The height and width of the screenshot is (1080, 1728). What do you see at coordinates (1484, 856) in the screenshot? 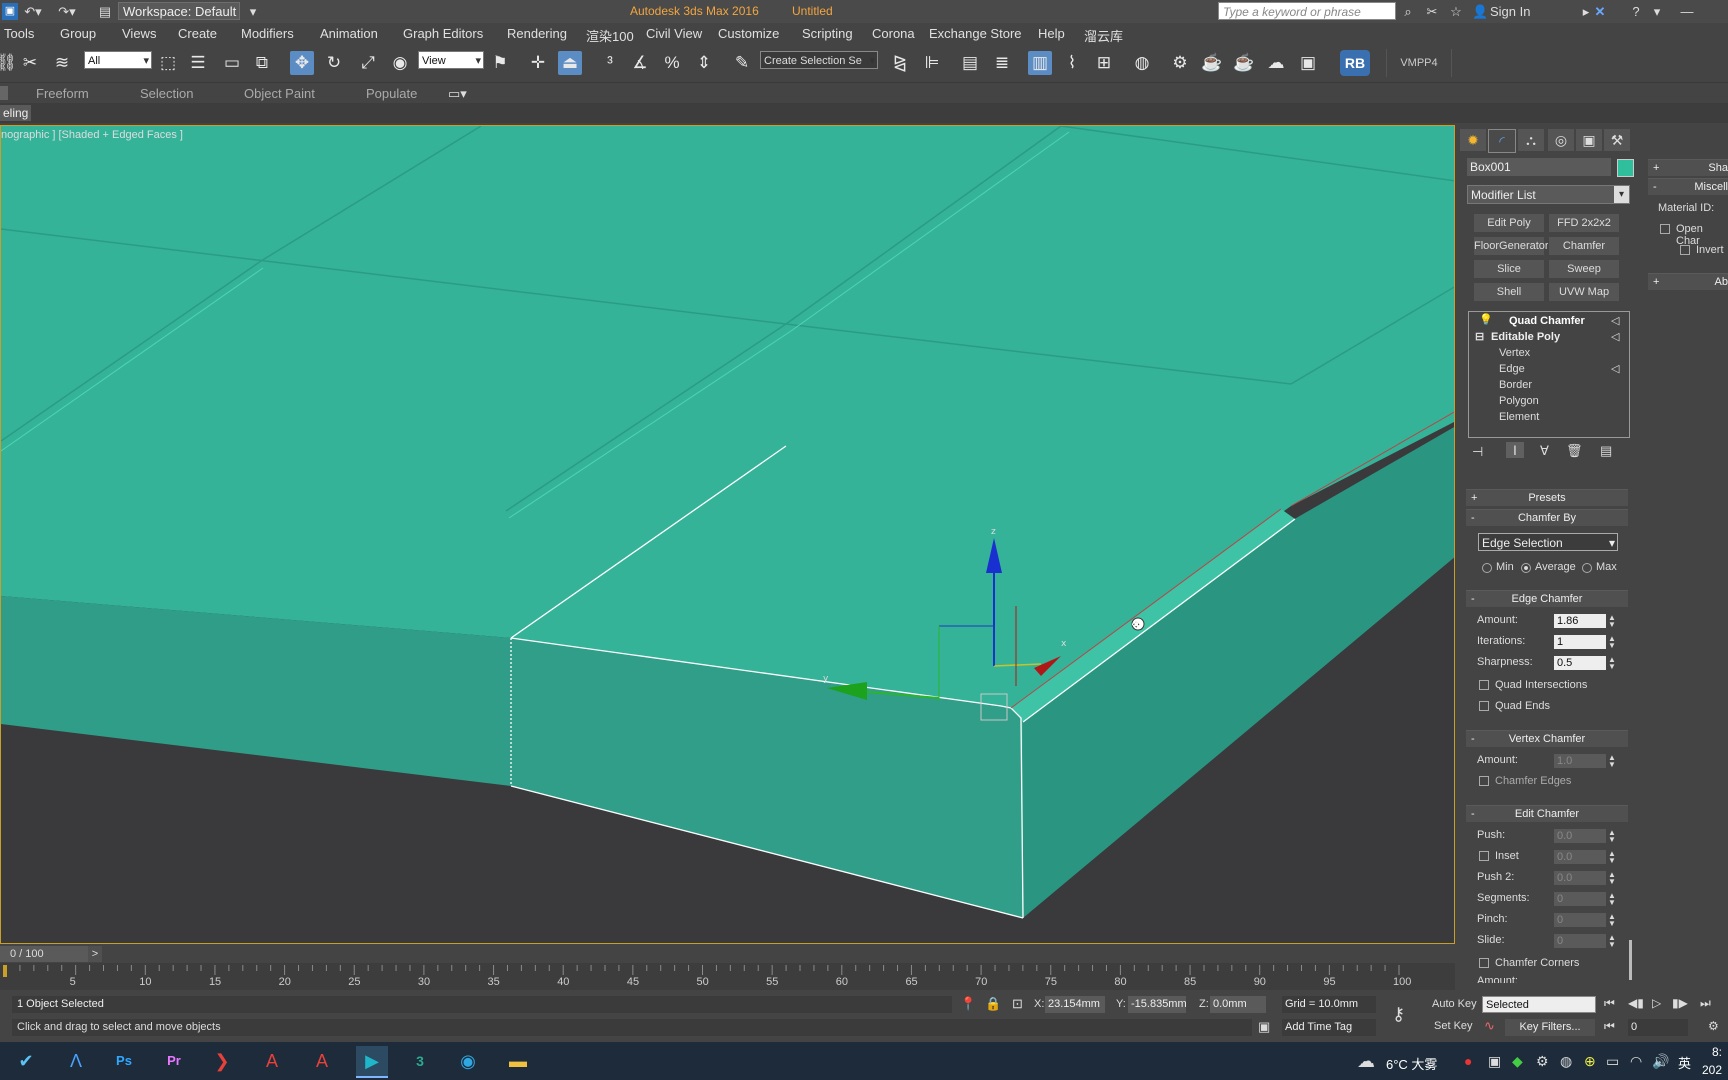
I see `inset-checkbox` at bounding box center [1484, 856].